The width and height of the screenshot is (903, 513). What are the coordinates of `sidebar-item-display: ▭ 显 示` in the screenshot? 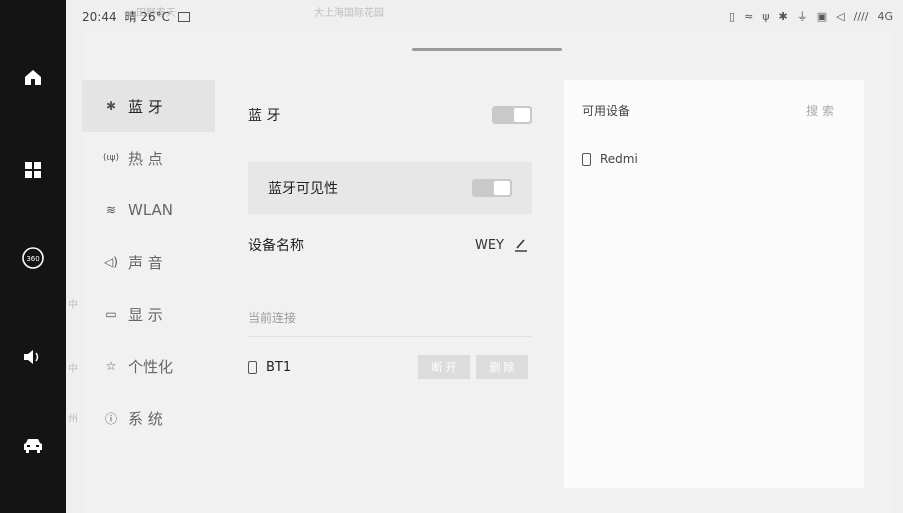 It's located at (148, 314).